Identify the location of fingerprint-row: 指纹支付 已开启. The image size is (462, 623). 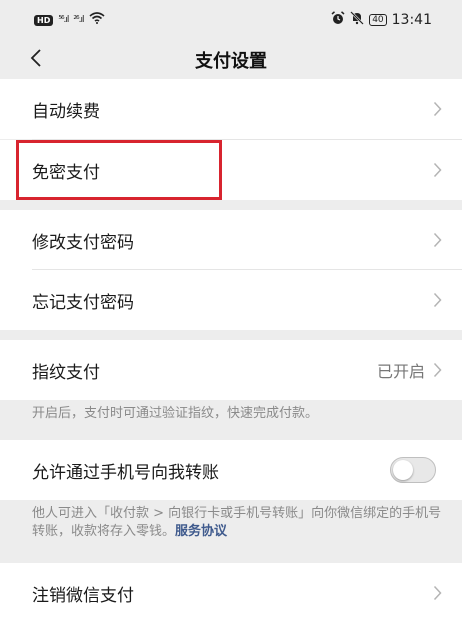
(231, 370).